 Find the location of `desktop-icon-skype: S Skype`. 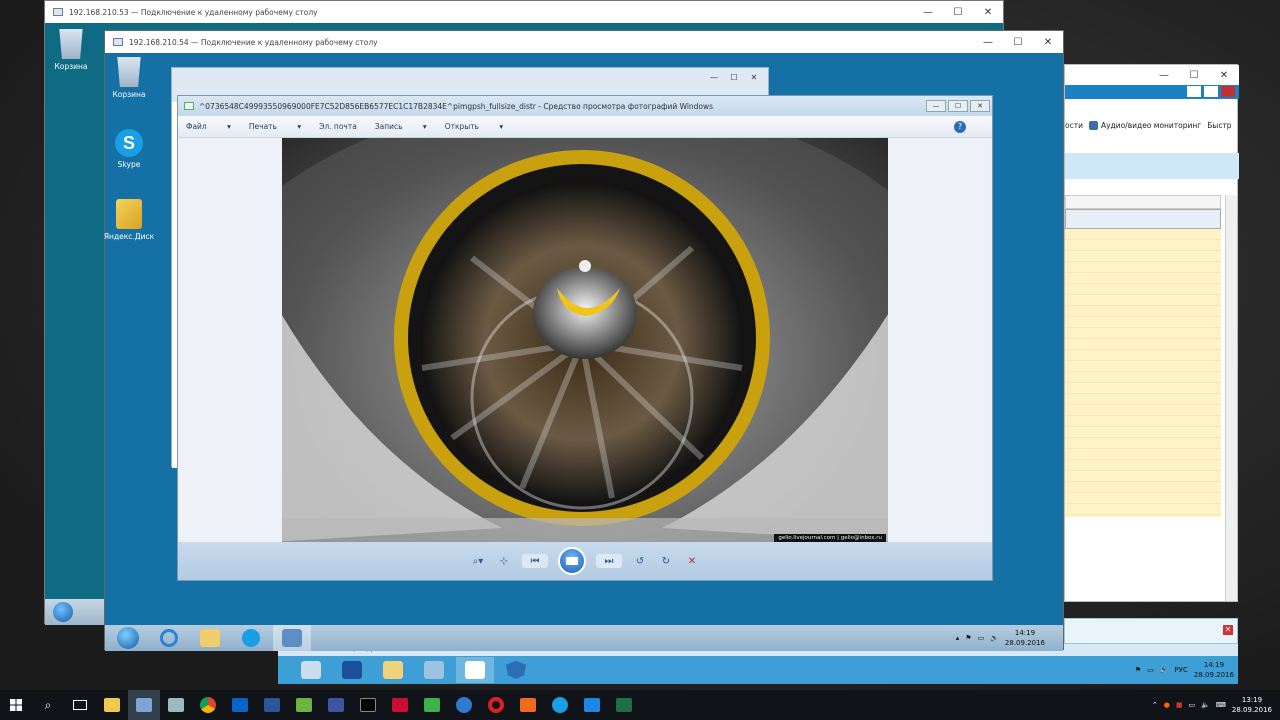

desktop-icon-skype: S Skype is located at coordinates (129, 149).